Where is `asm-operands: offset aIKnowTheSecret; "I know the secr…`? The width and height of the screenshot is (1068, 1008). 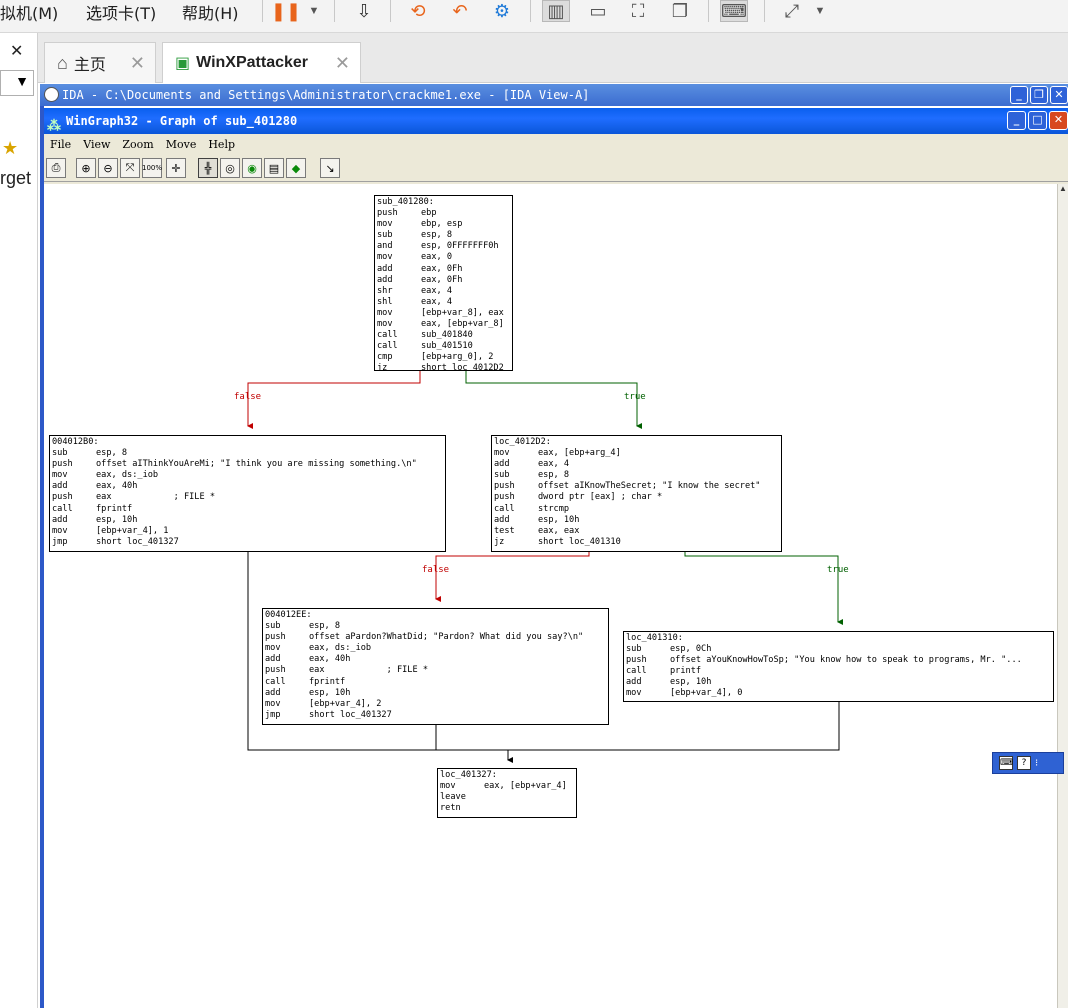 asm-operands: offset aIKnowTheSecret; "I know the secr… is located at coordinates (649, 486).